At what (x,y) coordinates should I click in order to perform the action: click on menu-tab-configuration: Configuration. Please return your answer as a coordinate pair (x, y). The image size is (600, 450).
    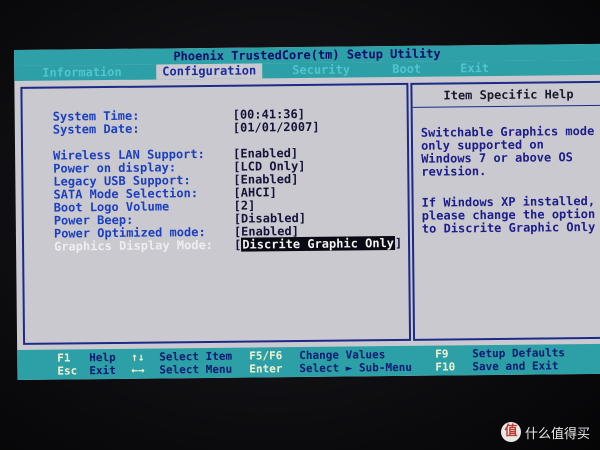
    Looking at the image, I should click on (209, 71).